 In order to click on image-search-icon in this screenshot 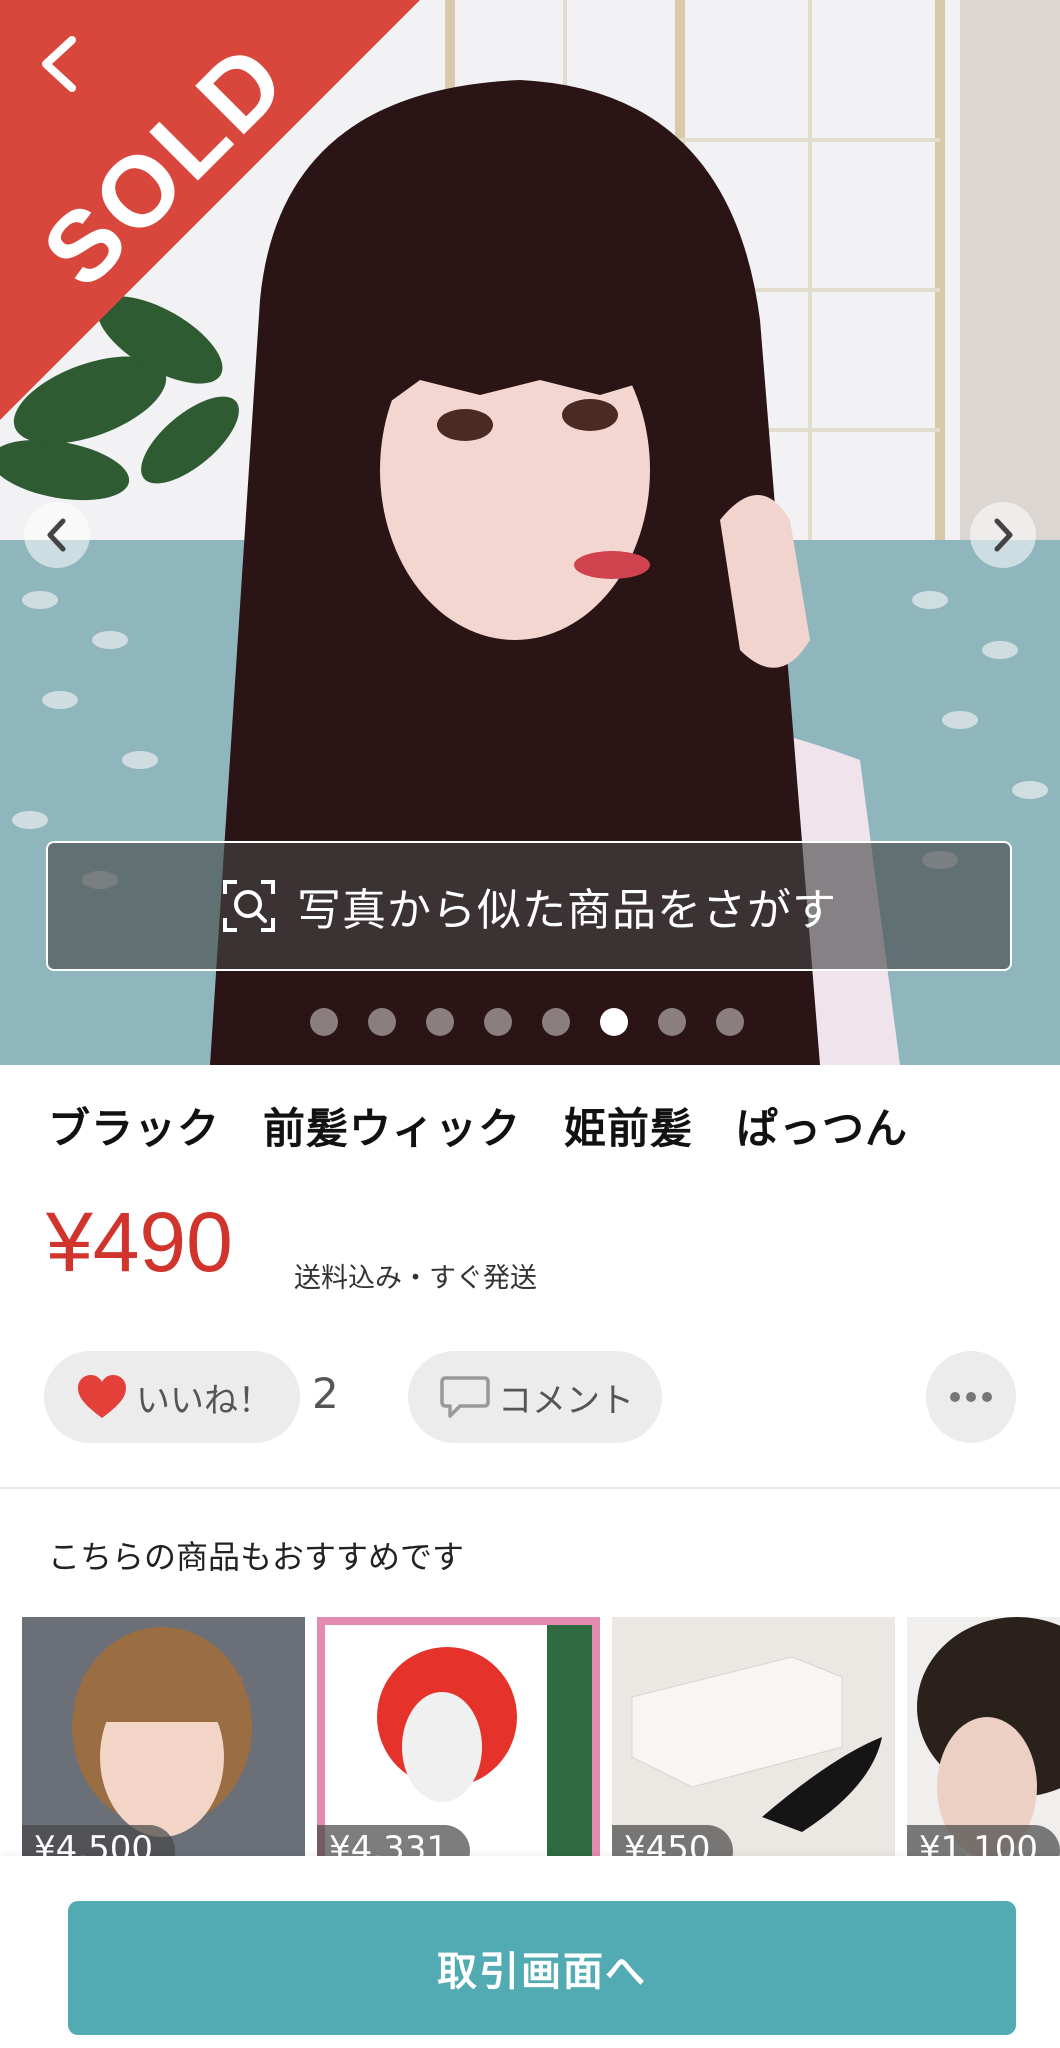, I will do `click(249, 906)`.